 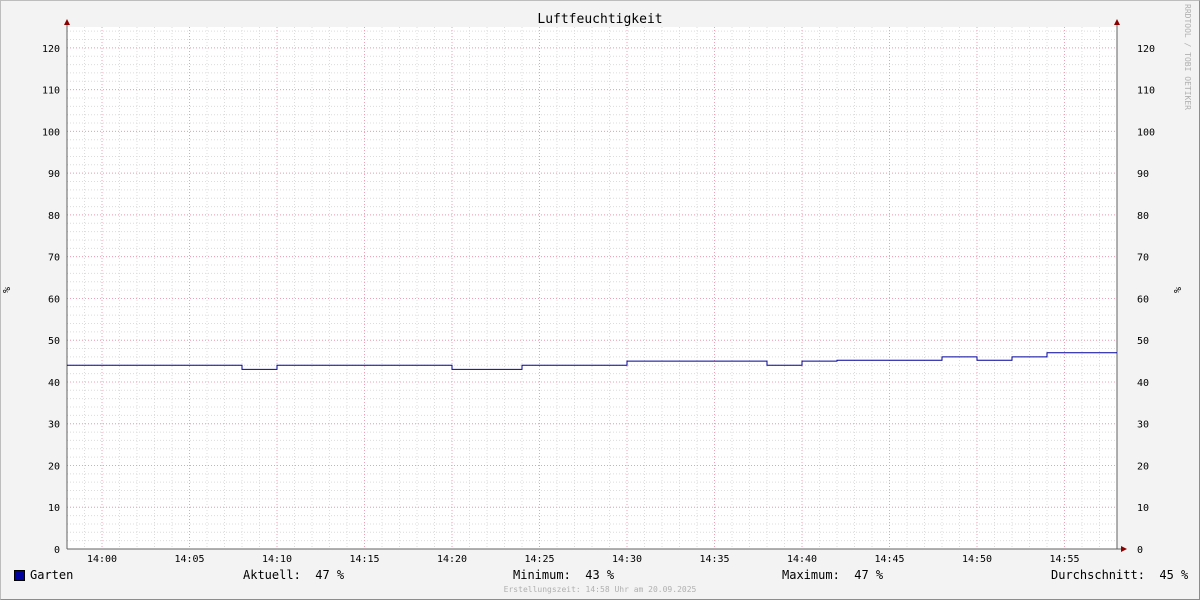 What do you see at coordinates (599, 19) in the screenshot?
I see `chart-title: Luftfeuchtigkeit` at bounding box center [599, 19].